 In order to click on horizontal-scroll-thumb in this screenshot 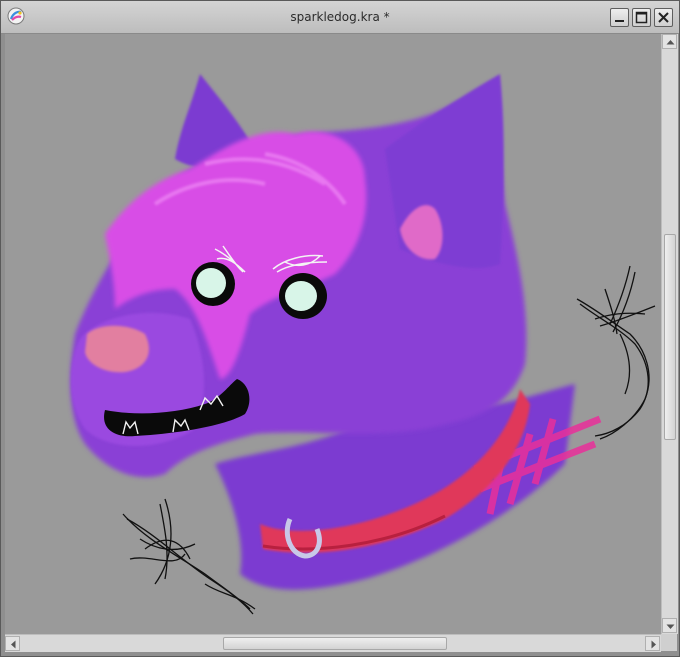, I will do `click(335, 643)`.